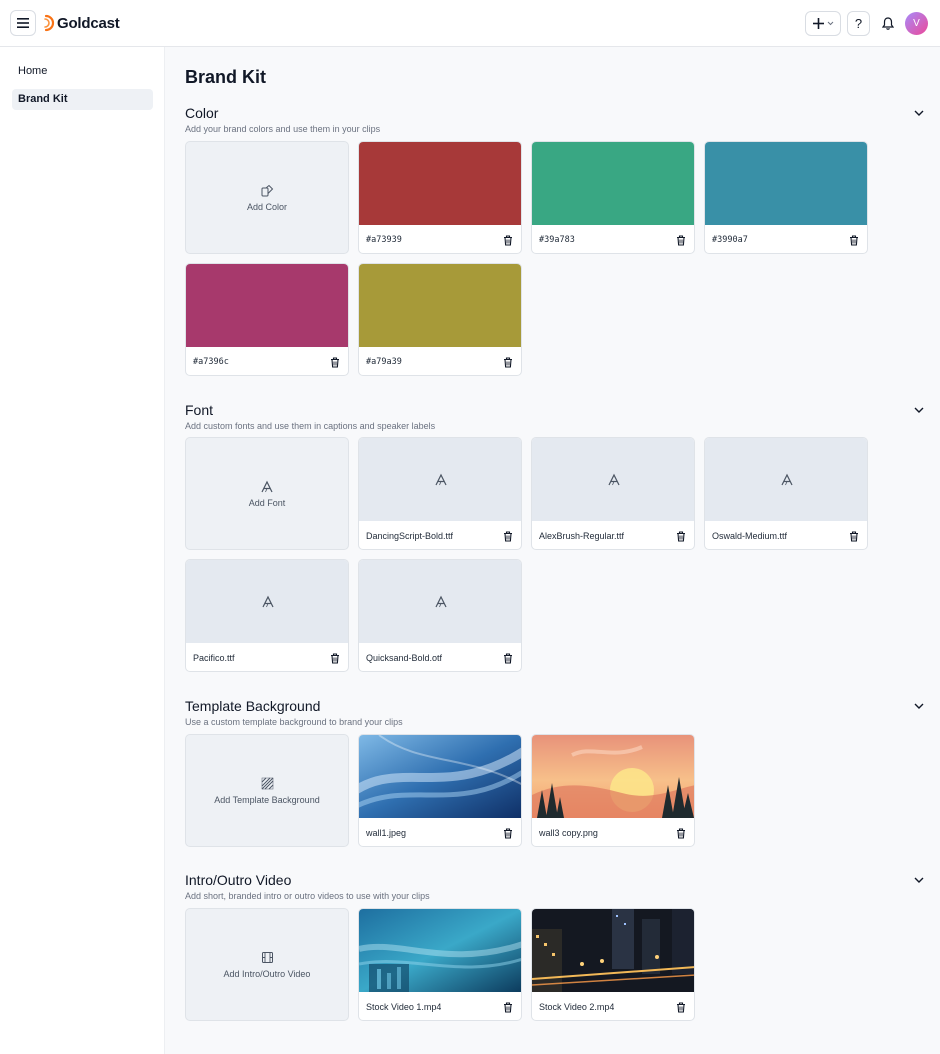 The image size is (940, 1054). What do you see at coordinates (577, 1007) in the screenshot?
I see `video-file-name: Stock Video 2.mp4` at bounding box center [577, 1007].